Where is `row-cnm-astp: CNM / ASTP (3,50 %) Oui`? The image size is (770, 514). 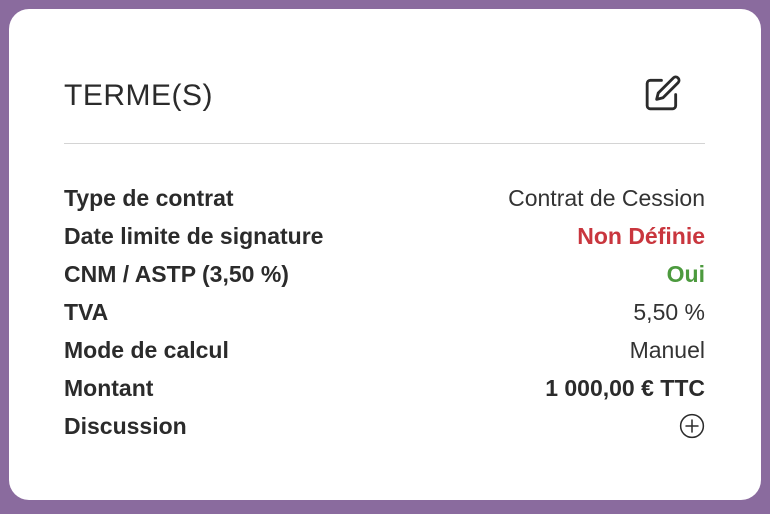 row-cnm-astp: CNM / ASTP (3,50 %) Oui is located at coordinates (384, 274).